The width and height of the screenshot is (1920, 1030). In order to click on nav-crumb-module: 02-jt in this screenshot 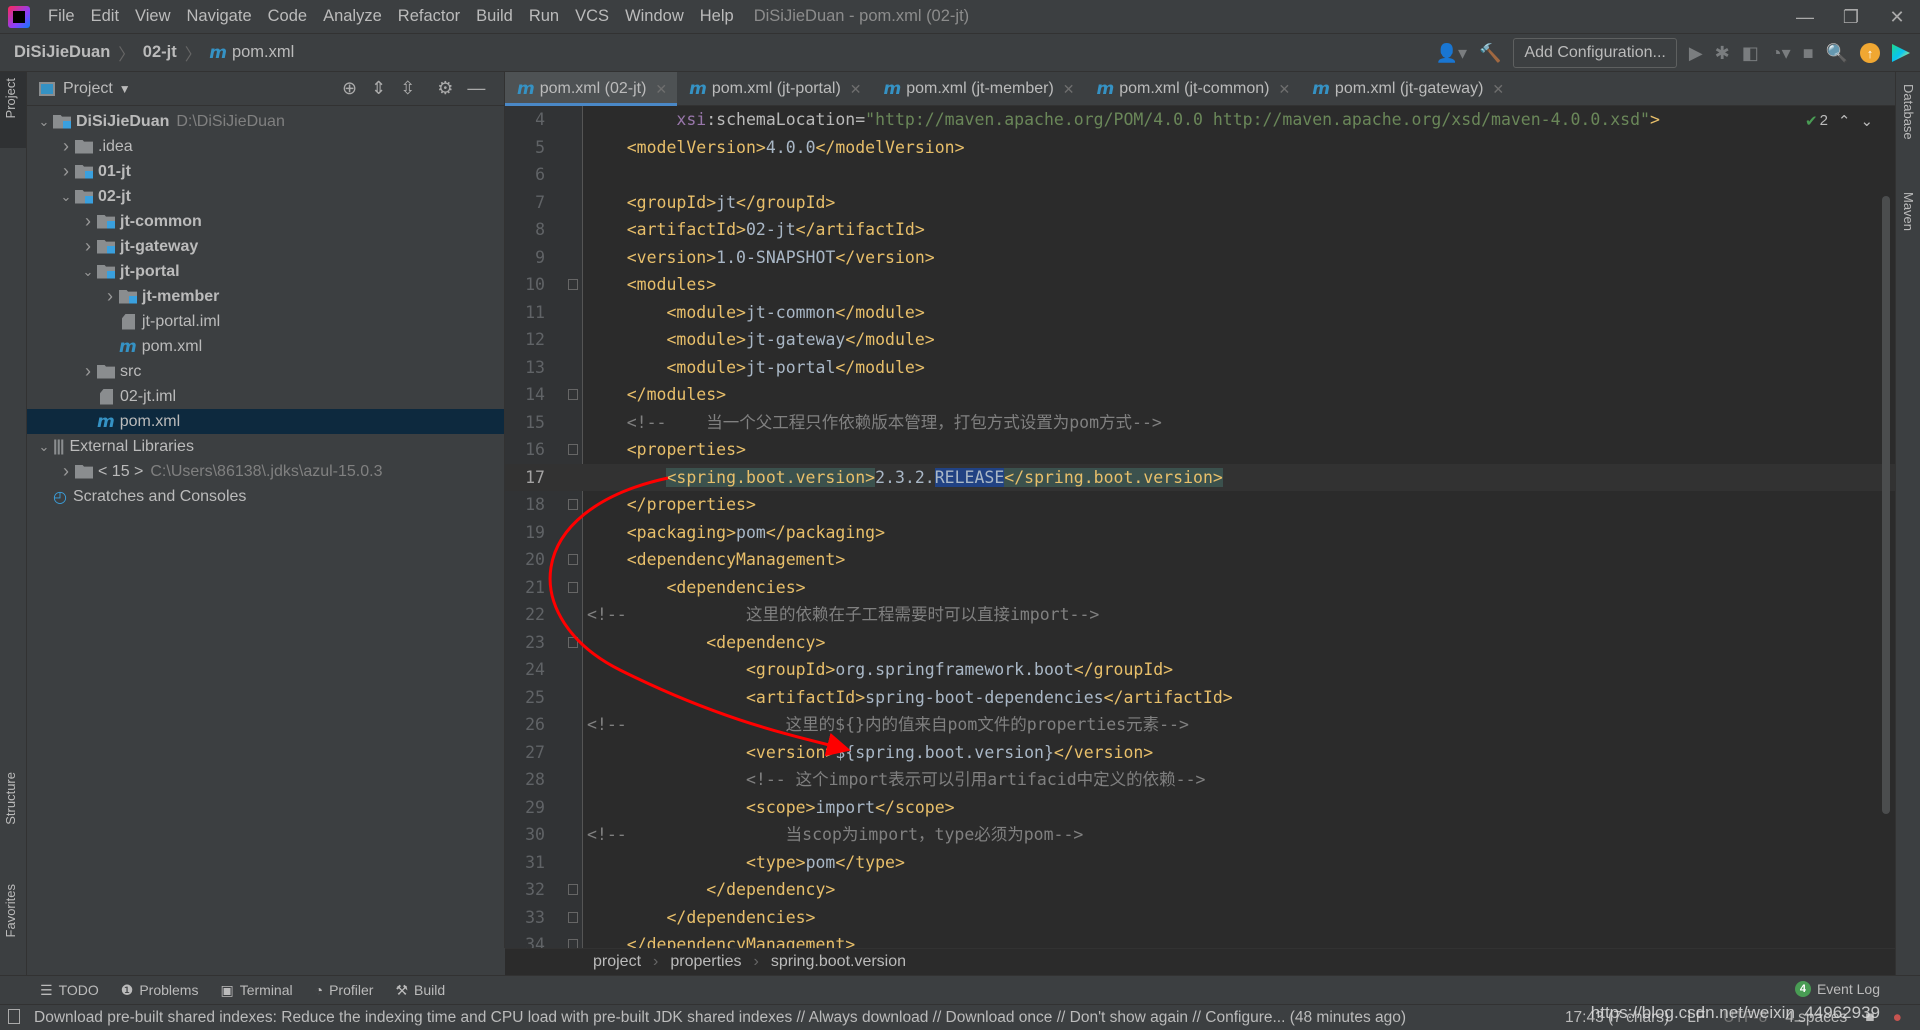, I will do `click(160, 52)`.